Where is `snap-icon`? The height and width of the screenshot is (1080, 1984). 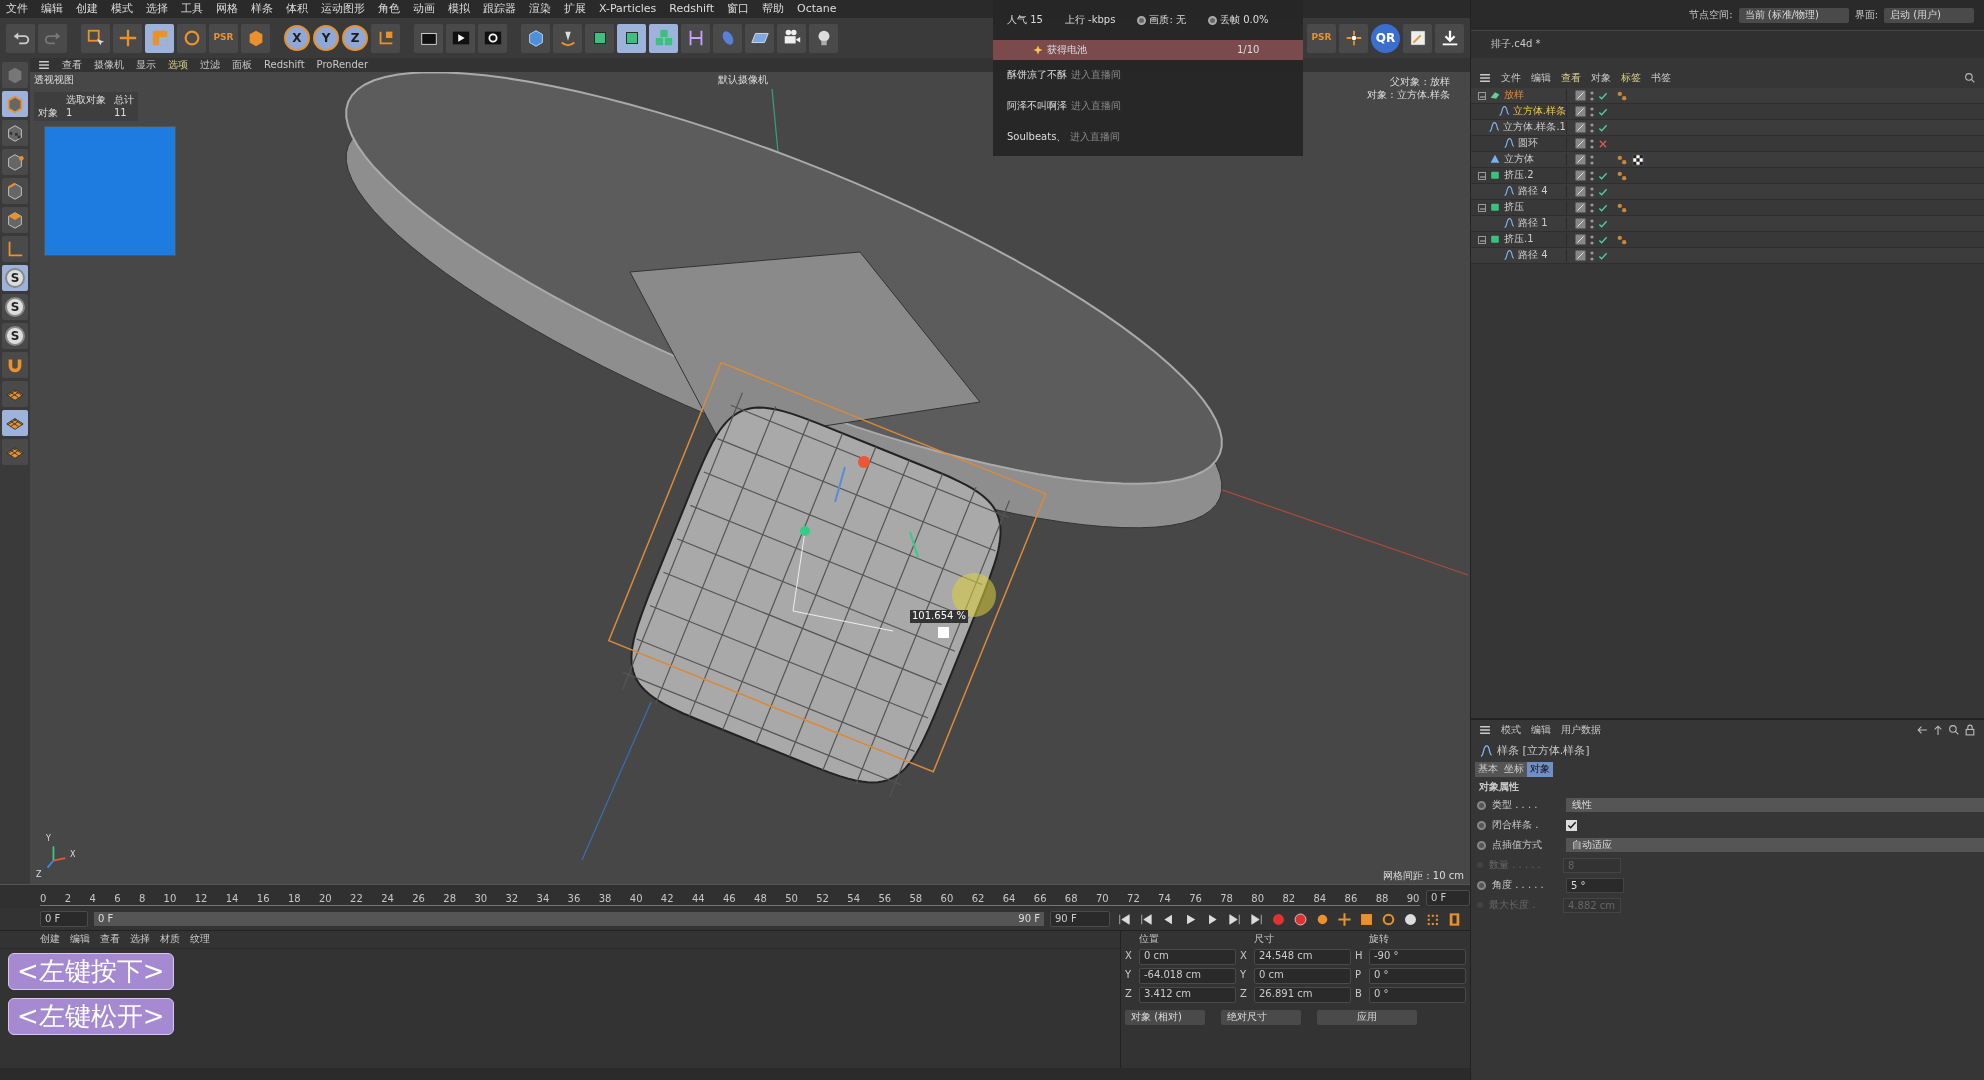 snap-icon is located at coordinates (1353, 38).